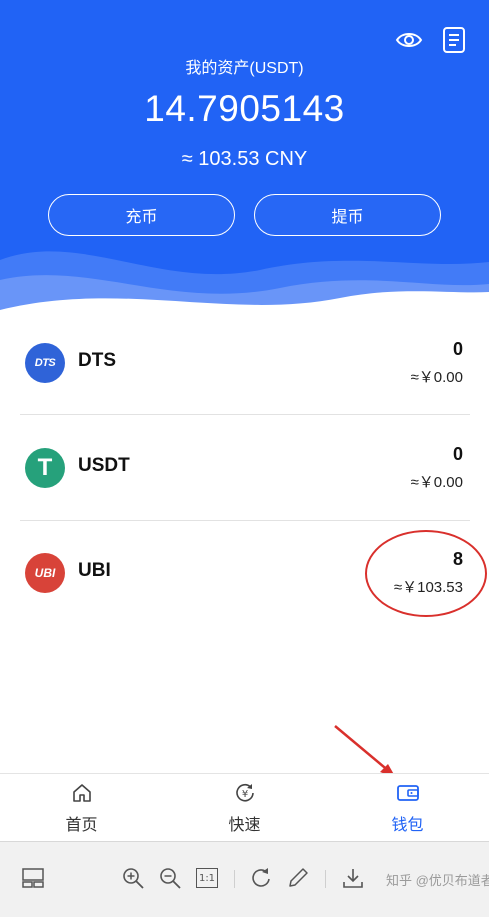 The width and height of the screenshot is (489, 917). Describe the element at coordinates (45, 363) in the screenshot. I see `dts-logo-icon: DTS` at that location.